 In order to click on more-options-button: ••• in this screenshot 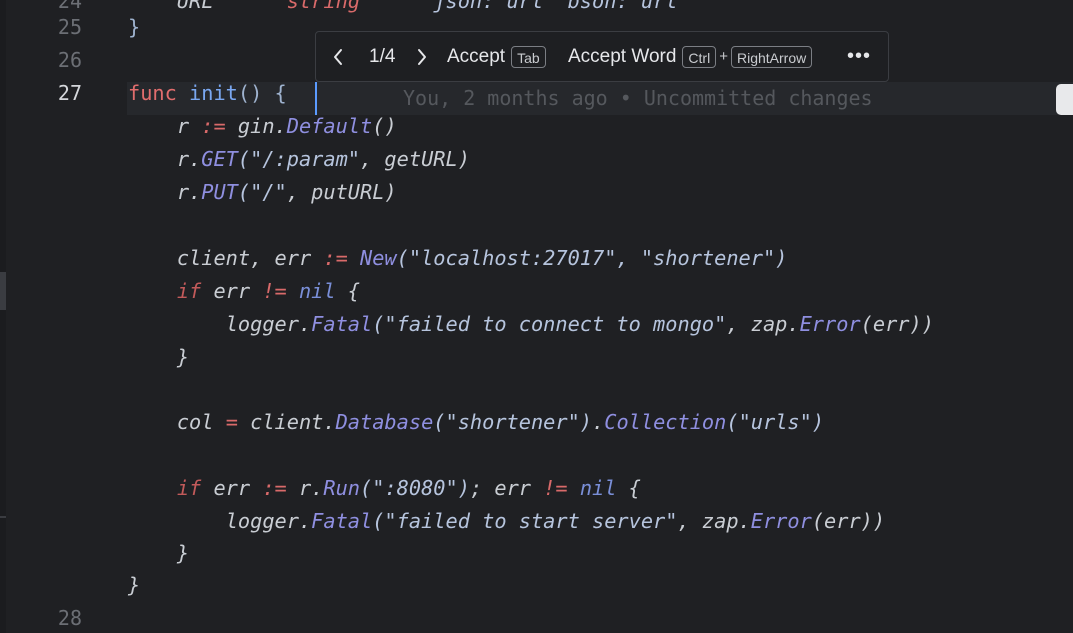, I will do `click(859, 56)`.